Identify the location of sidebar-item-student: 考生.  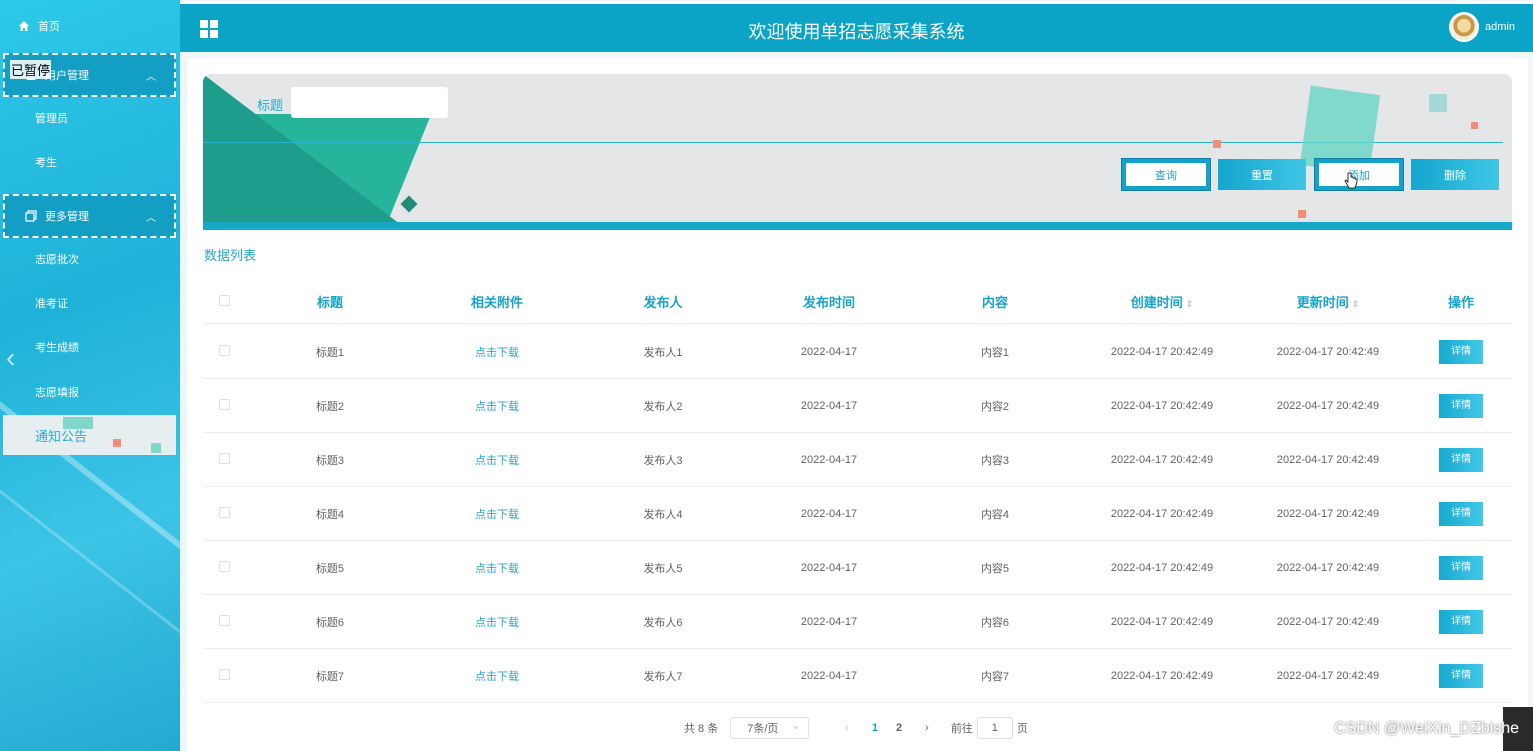
(90, 162).